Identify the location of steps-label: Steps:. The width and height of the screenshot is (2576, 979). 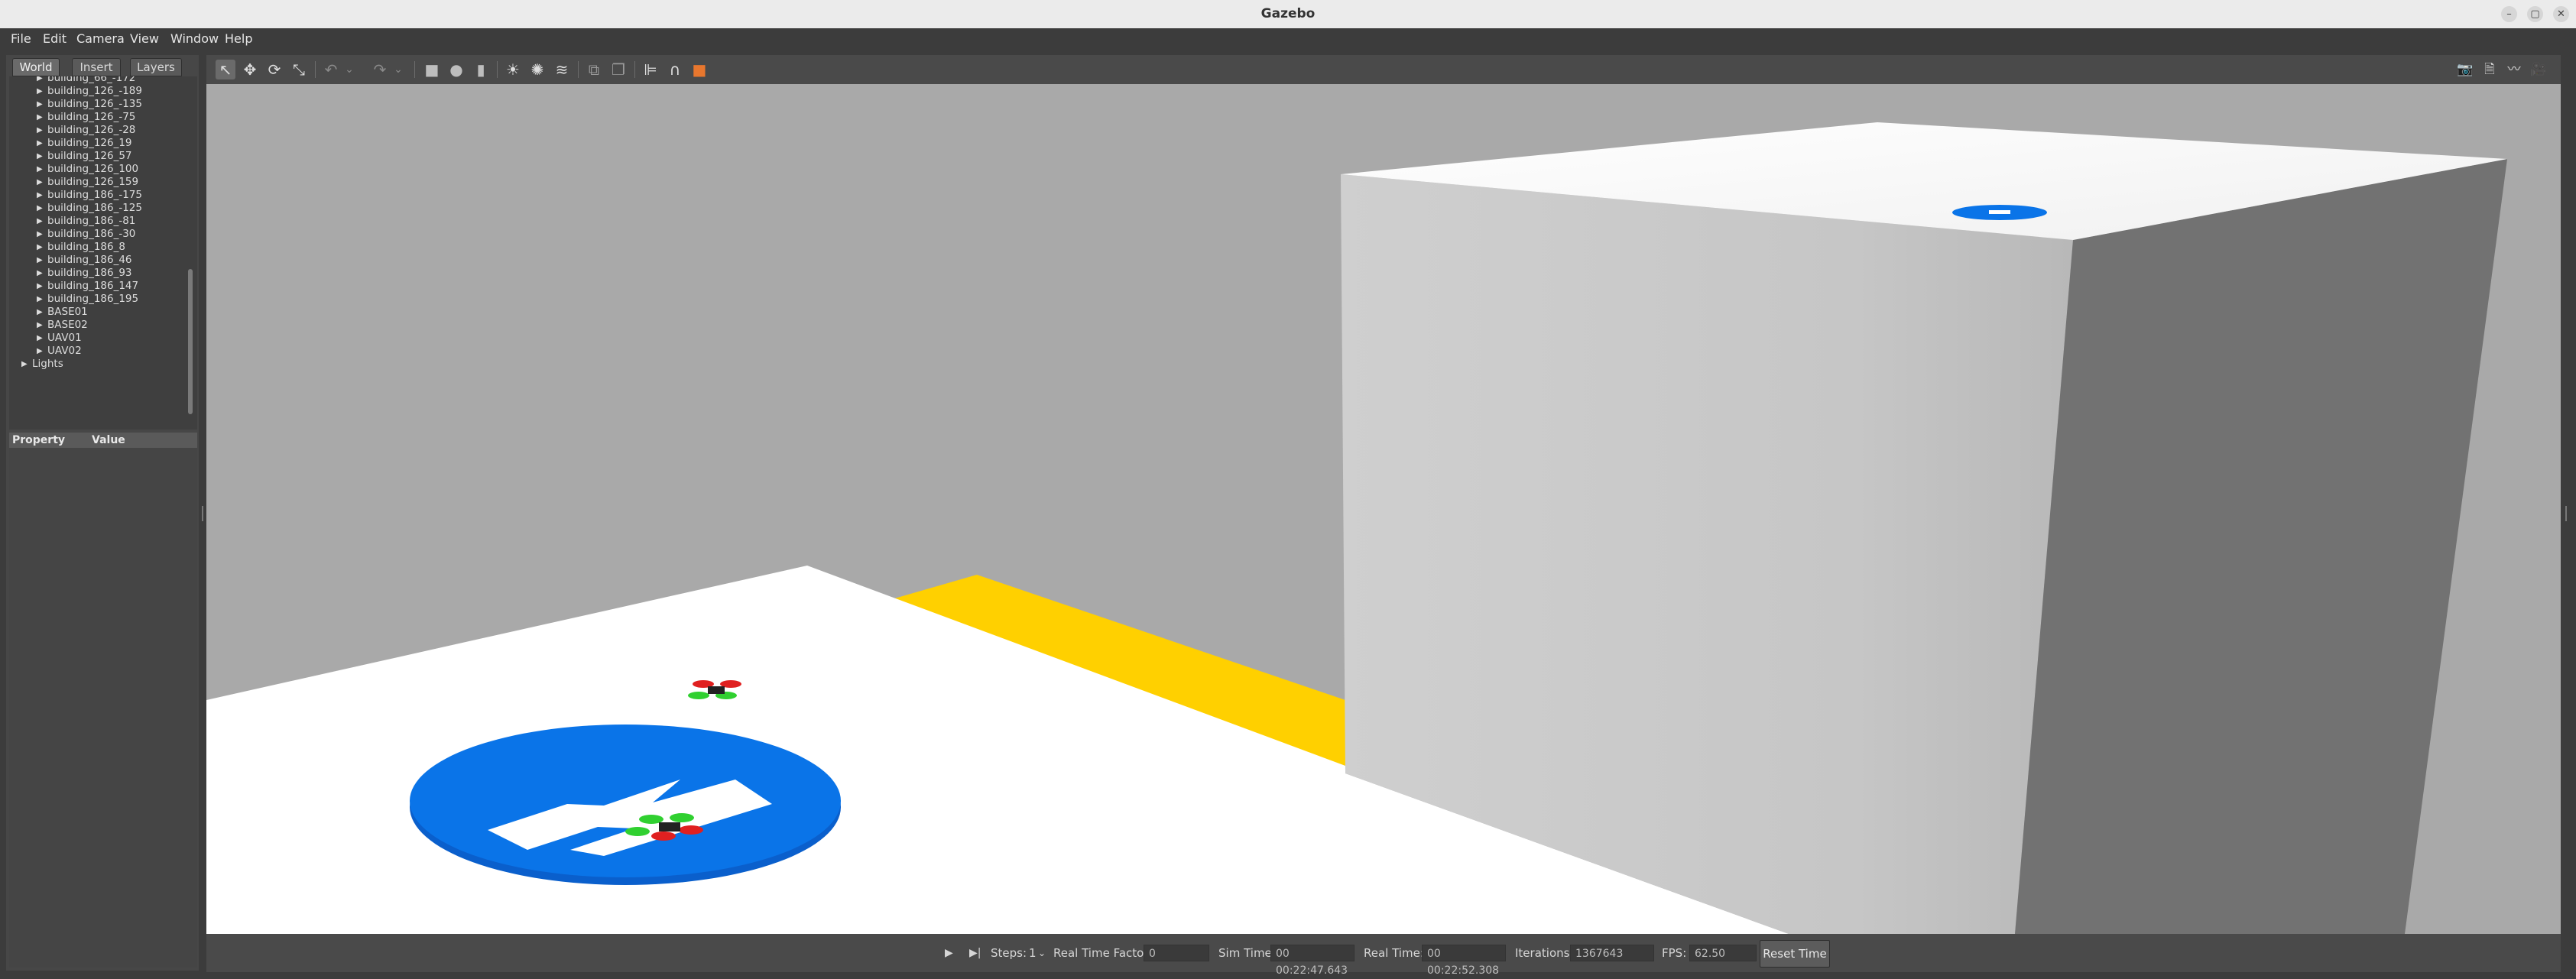
(1009, 953).